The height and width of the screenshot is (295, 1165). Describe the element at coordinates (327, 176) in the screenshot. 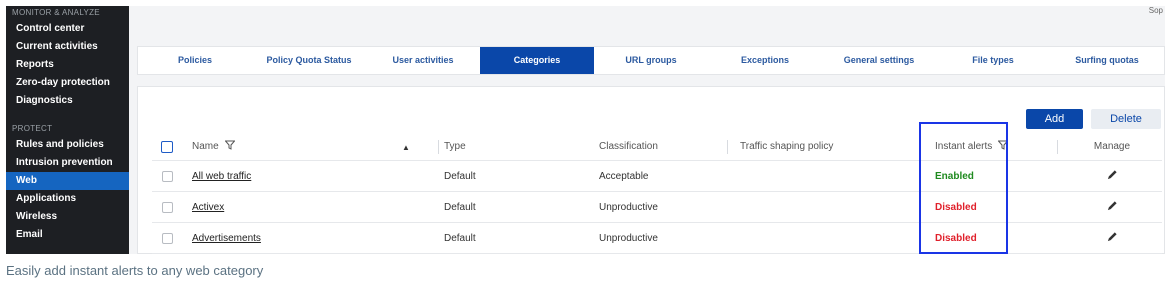

I see `row-name-cell: All web traffic` at that location.